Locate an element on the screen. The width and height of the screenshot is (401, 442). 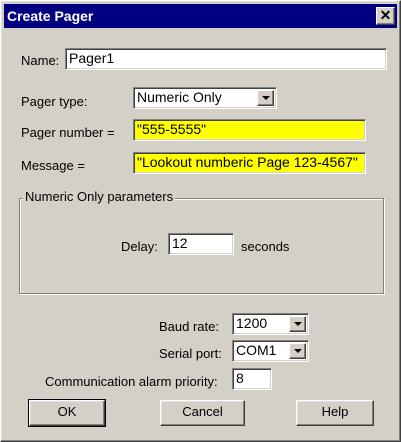
alarm-priority-label: Communication alarm priority: is located at coordinates (131, 381).